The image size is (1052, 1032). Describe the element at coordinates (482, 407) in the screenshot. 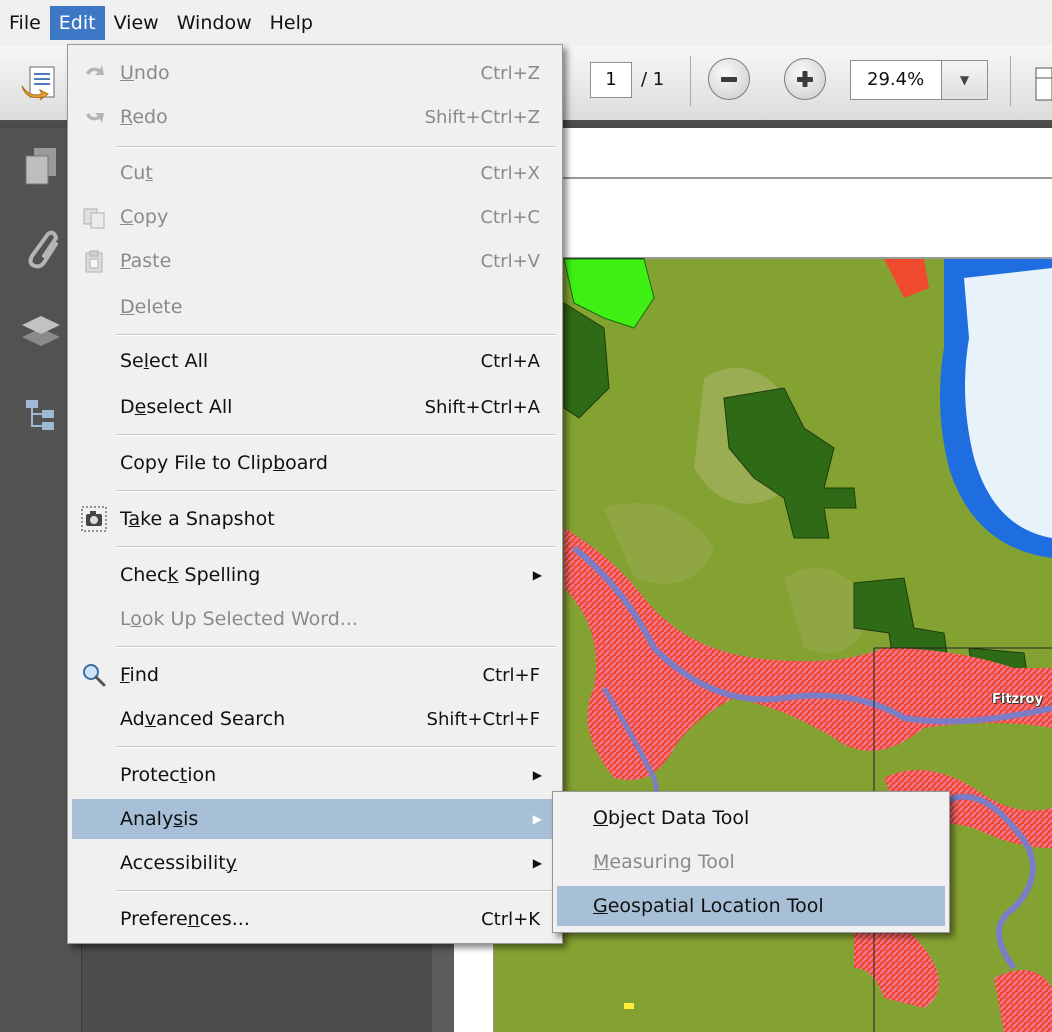

I see `menu-item-shortcut: Shift+Ctrl+A` at that location.